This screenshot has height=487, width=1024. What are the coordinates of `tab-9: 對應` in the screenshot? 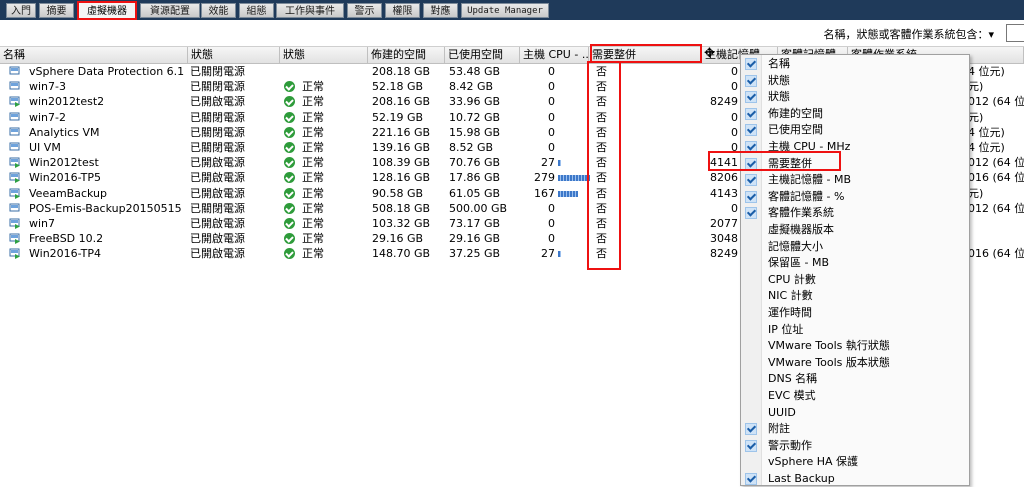 It's located at (440, 10).